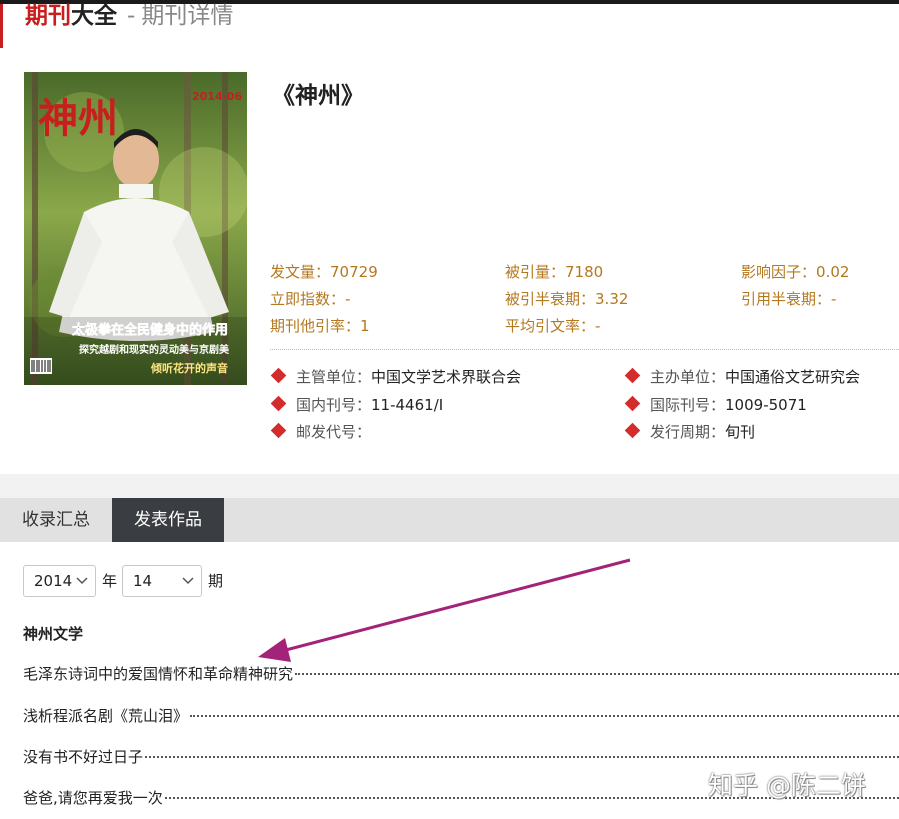 This screenshot has width=899, height=819. Describe the element at coordinates (217, 96) in the screenshot. I see `cover-issue: 2014·06` at that location.